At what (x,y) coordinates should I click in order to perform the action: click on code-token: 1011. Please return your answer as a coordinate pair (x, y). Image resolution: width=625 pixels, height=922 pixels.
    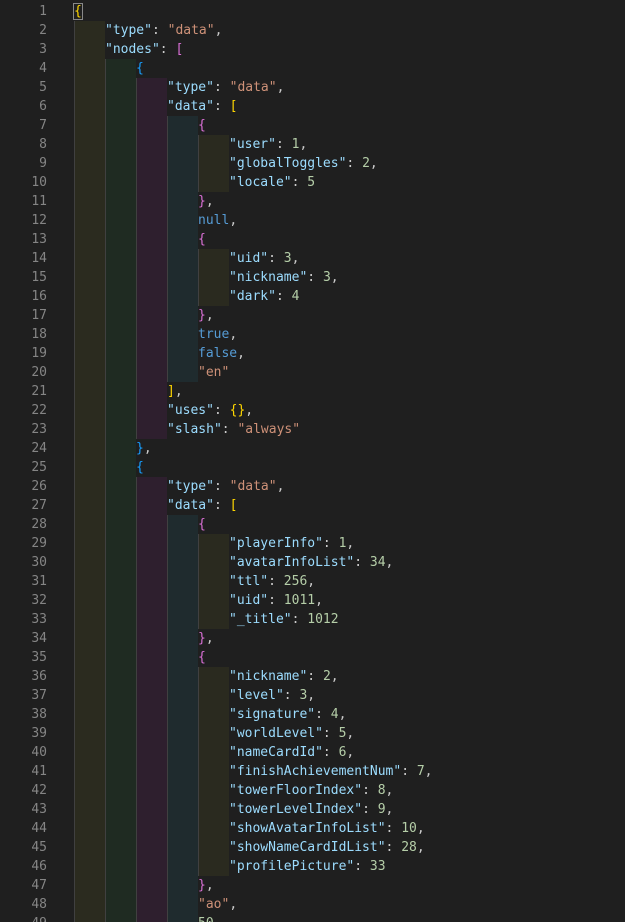
    Looking at the image, I should click on (299, 600).